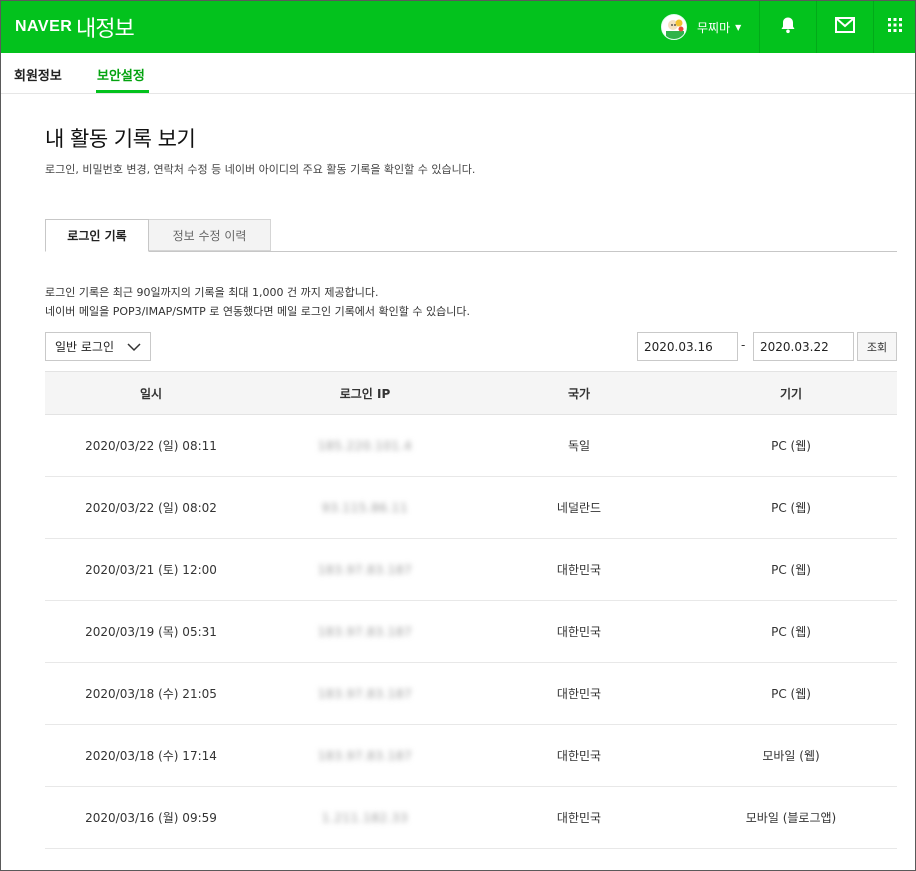 This screenshot has width=916, height=871. I want to click on mail-icon, so click(845, 27).